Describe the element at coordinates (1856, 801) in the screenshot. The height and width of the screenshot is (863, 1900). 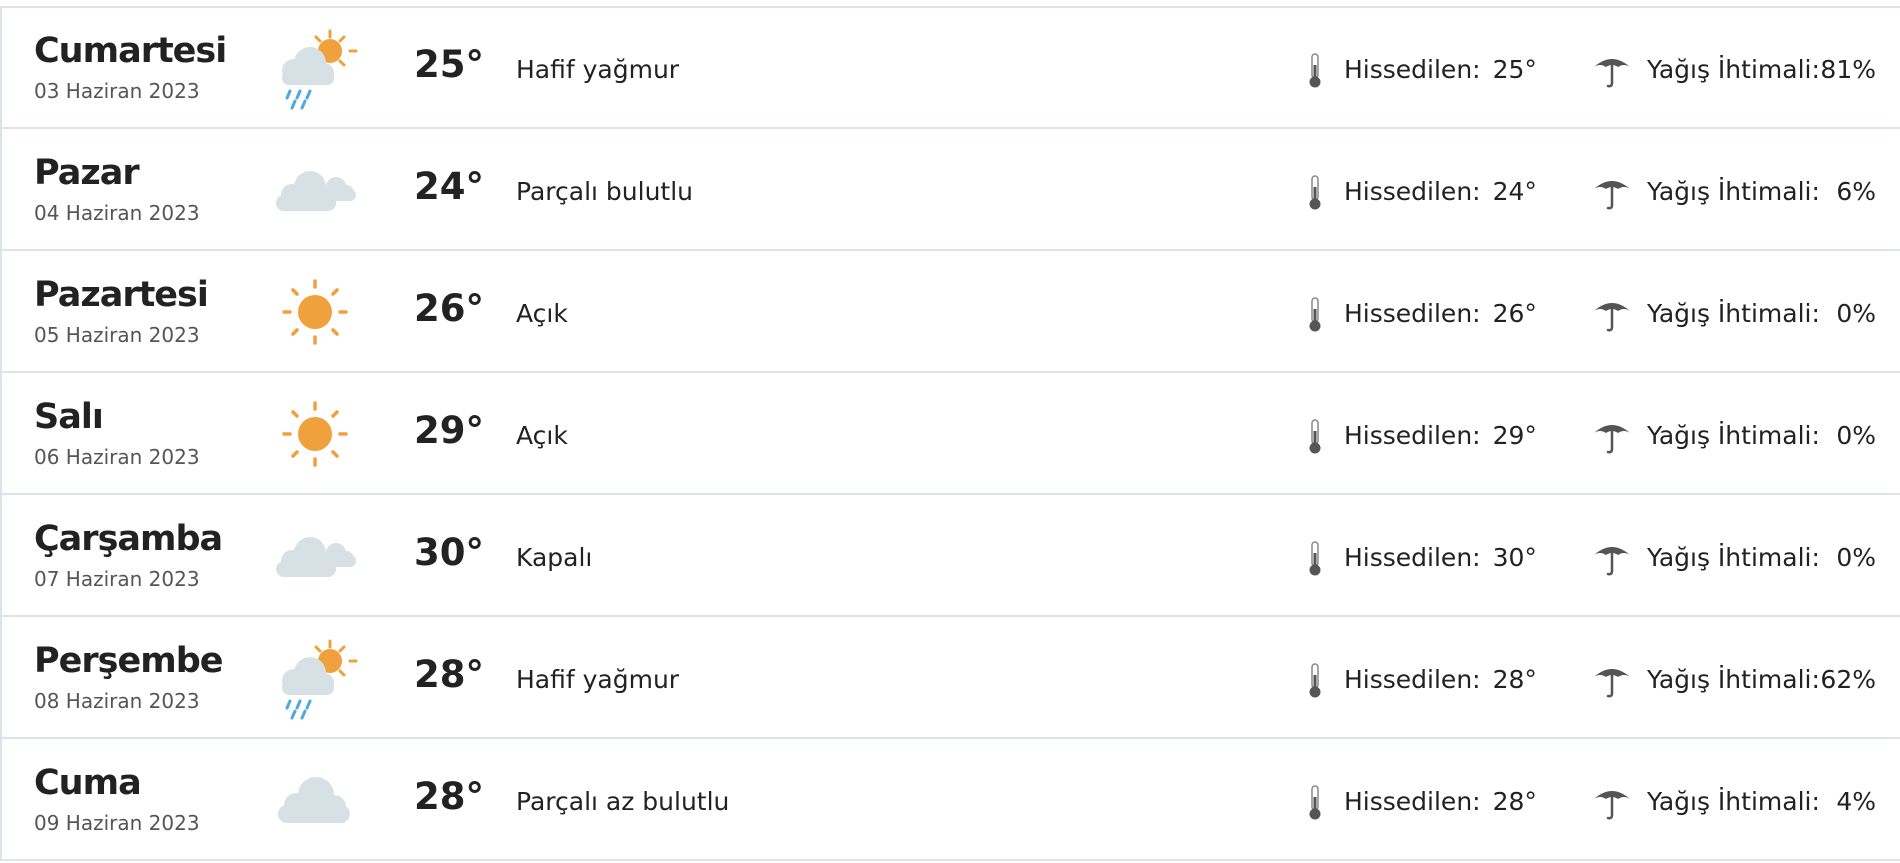
I see `rain-chance-value: 4%` at that location.